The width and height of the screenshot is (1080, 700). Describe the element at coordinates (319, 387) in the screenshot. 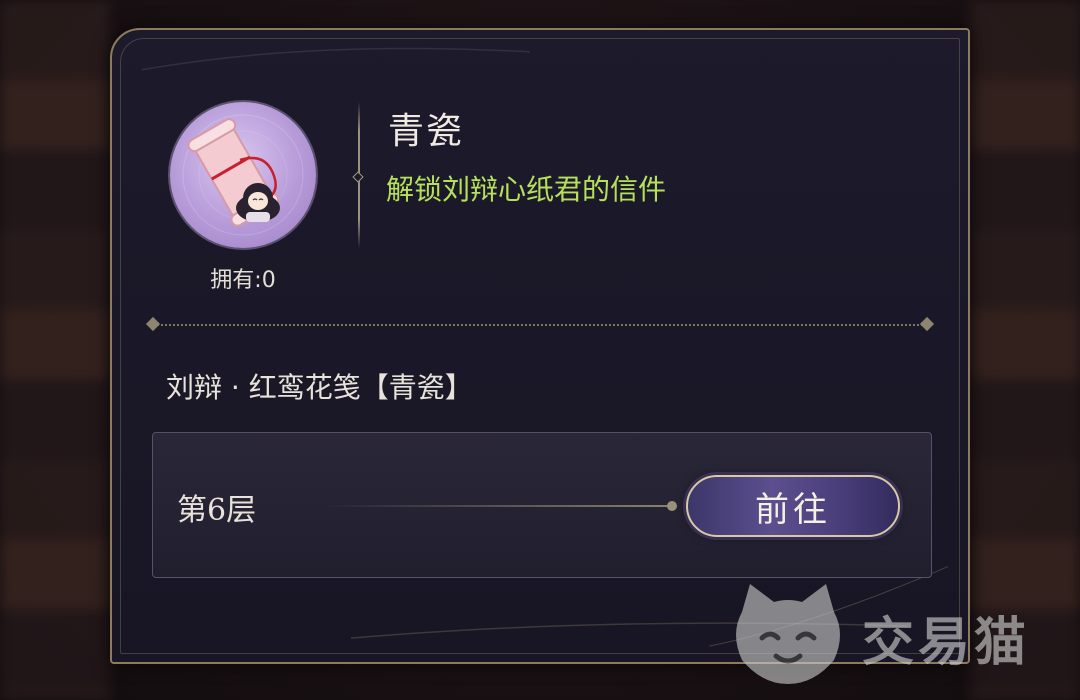

I see `source-name: 刘辩 · 红鸾花笺【青瓷】` at that location.